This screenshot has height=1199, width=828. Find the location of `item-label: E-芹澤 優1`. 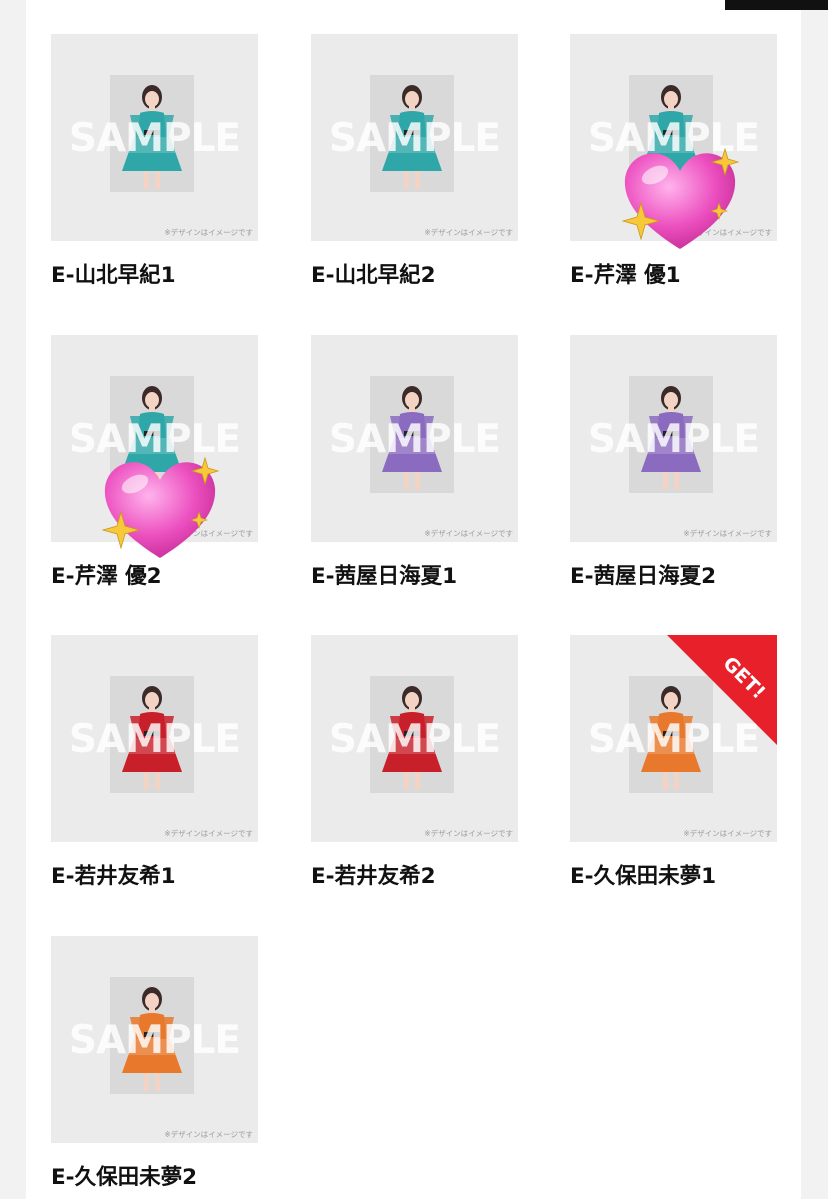

item-label: E-芹澤 優1 is located at coordinates (625, 273).